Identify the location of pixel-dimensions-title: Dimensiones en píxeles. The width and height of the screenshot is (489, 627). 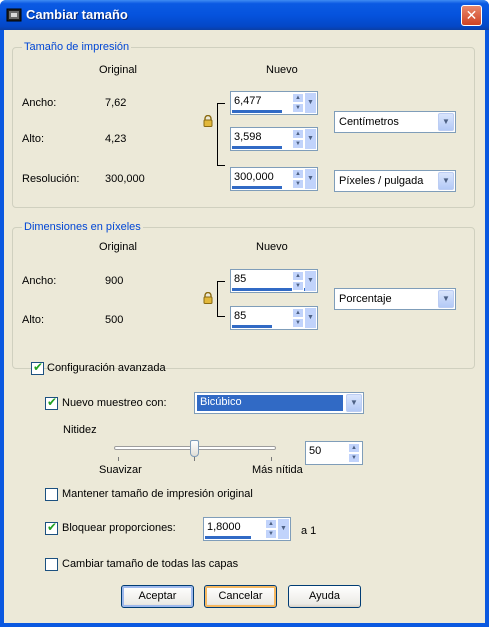
(82, 227).